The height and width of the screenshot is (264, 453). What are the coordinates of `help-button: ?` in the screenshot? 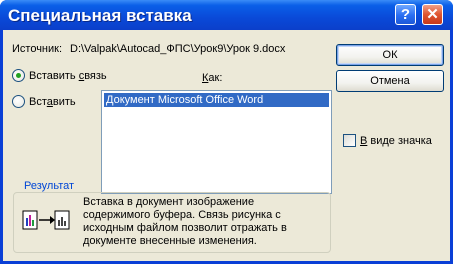 It's located at (405, 14).